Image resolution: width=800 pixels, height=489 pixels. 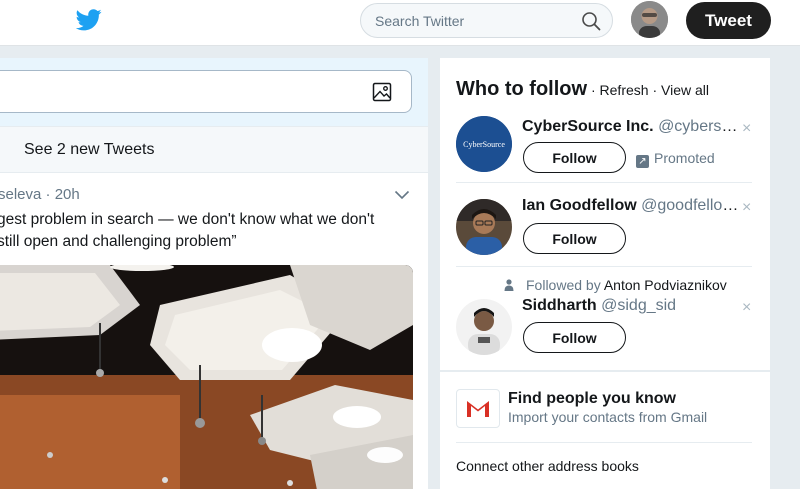 What do you see at coordinates (214, 149) in the screenshot?
I see `new-tweets-bar: See 2 new Tweets` at bounding box center [214, 149].